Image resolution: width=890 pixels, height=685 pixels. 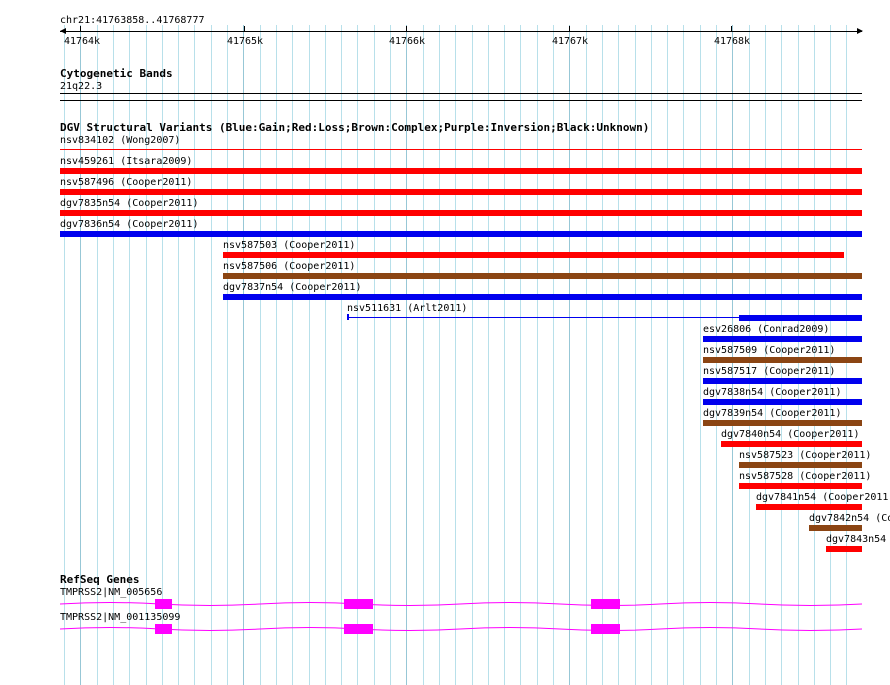 What do you see at coordinates (543, 317) in the screenshot?
I see `variant-connector-line` at bounding box center [543, 317].